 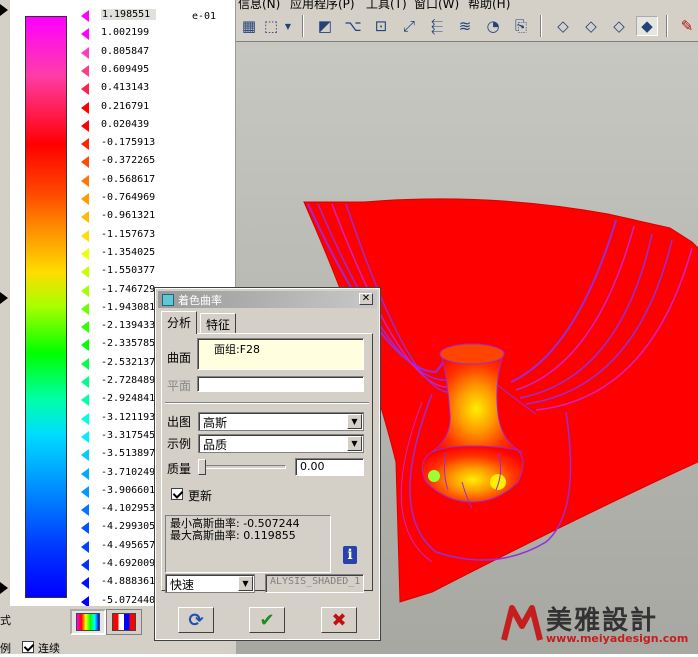 What do you see at coordinates (249, 26) in the screenshot?
I see `copy-icon: ▦` at bounding box center [249, 26].